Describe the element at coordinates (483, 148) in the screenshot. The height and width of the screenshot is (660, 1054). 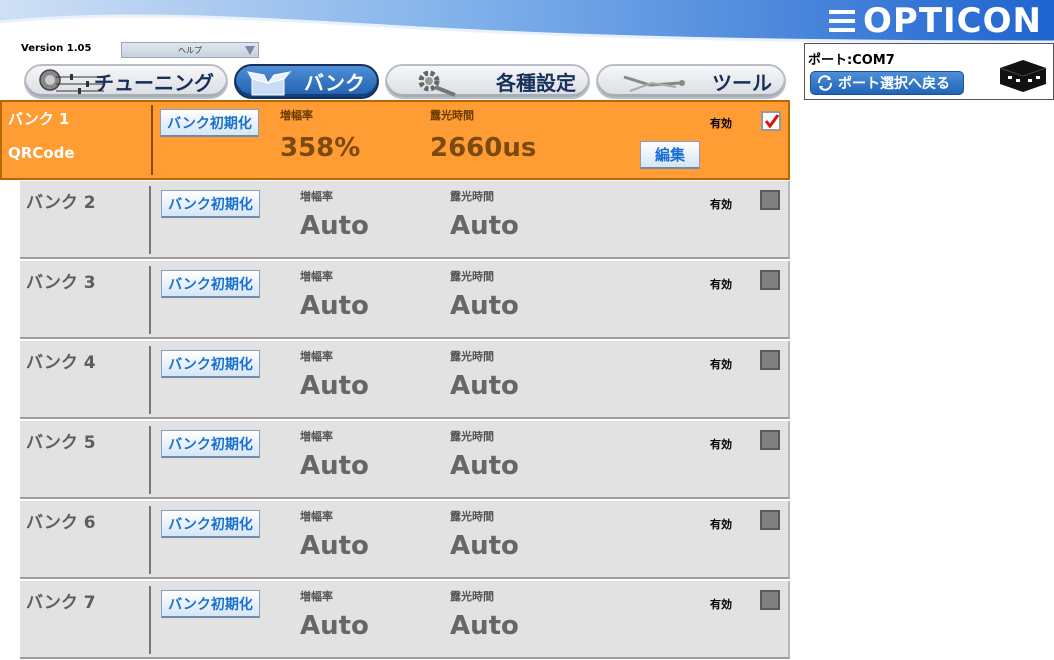
I see `exposure-value: 2660us` at that location.